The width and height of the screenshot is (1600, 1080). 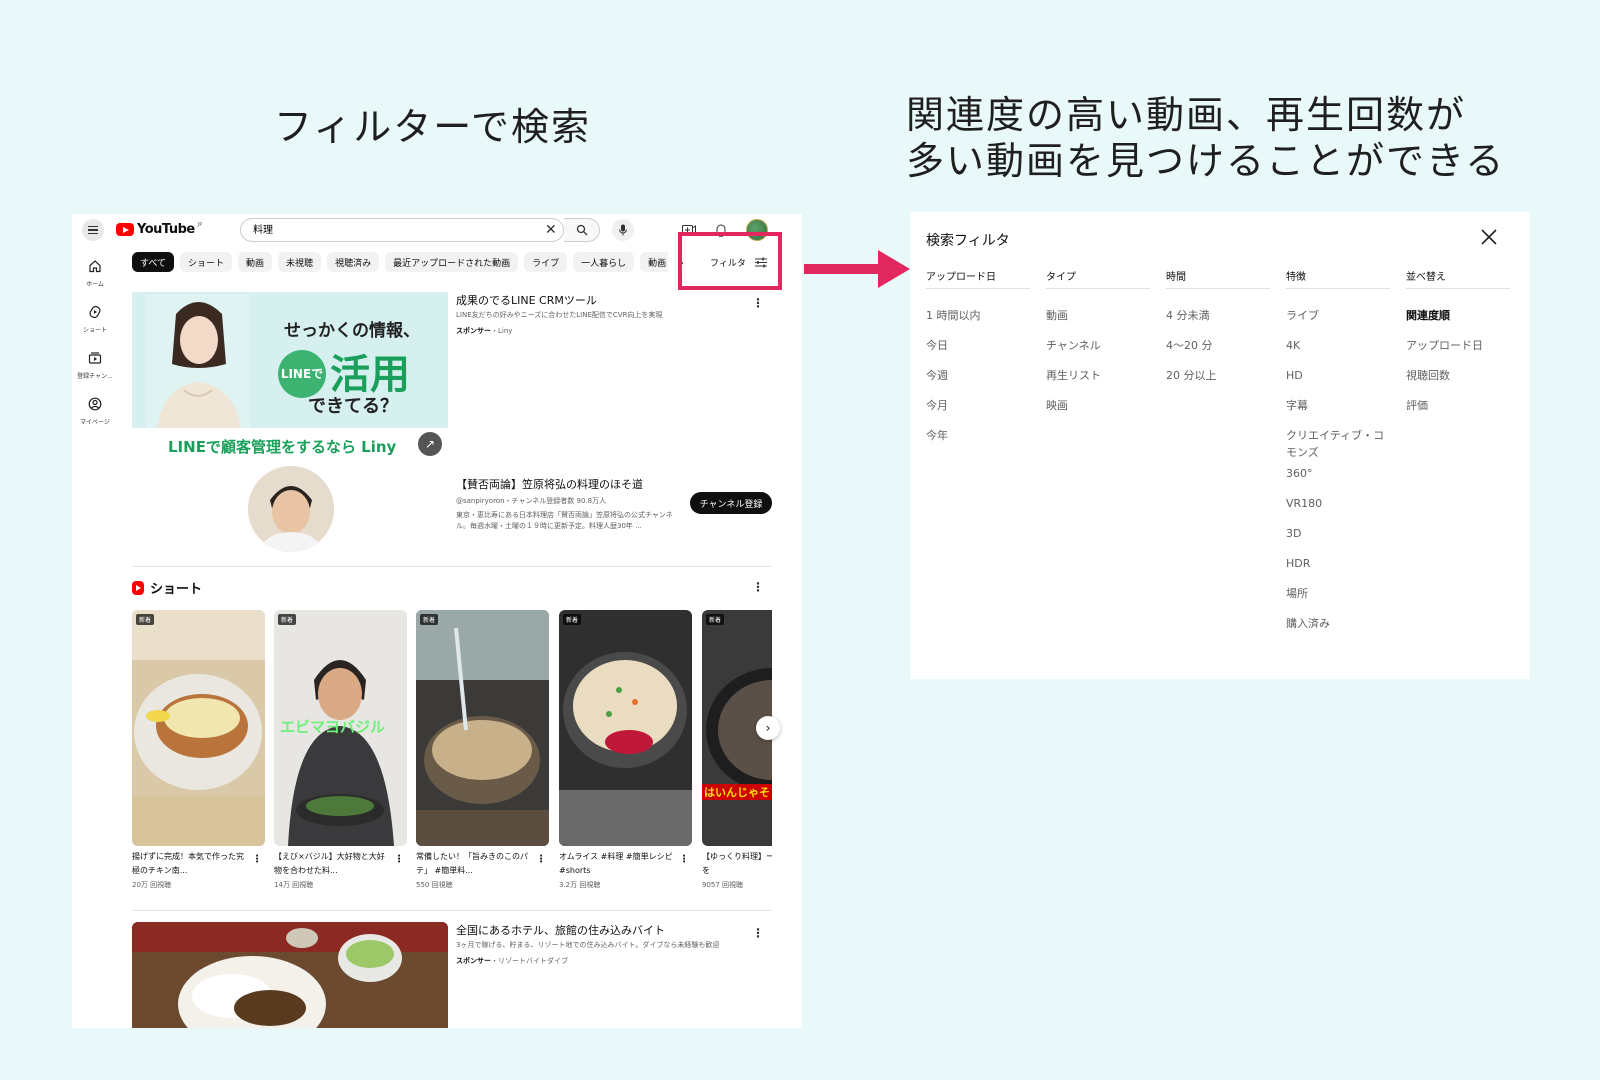 What do you see at coordinates (159, 229) in the screenshot?
I see `youtube-logo: YouTube JP` at bounding box center [159, 229].